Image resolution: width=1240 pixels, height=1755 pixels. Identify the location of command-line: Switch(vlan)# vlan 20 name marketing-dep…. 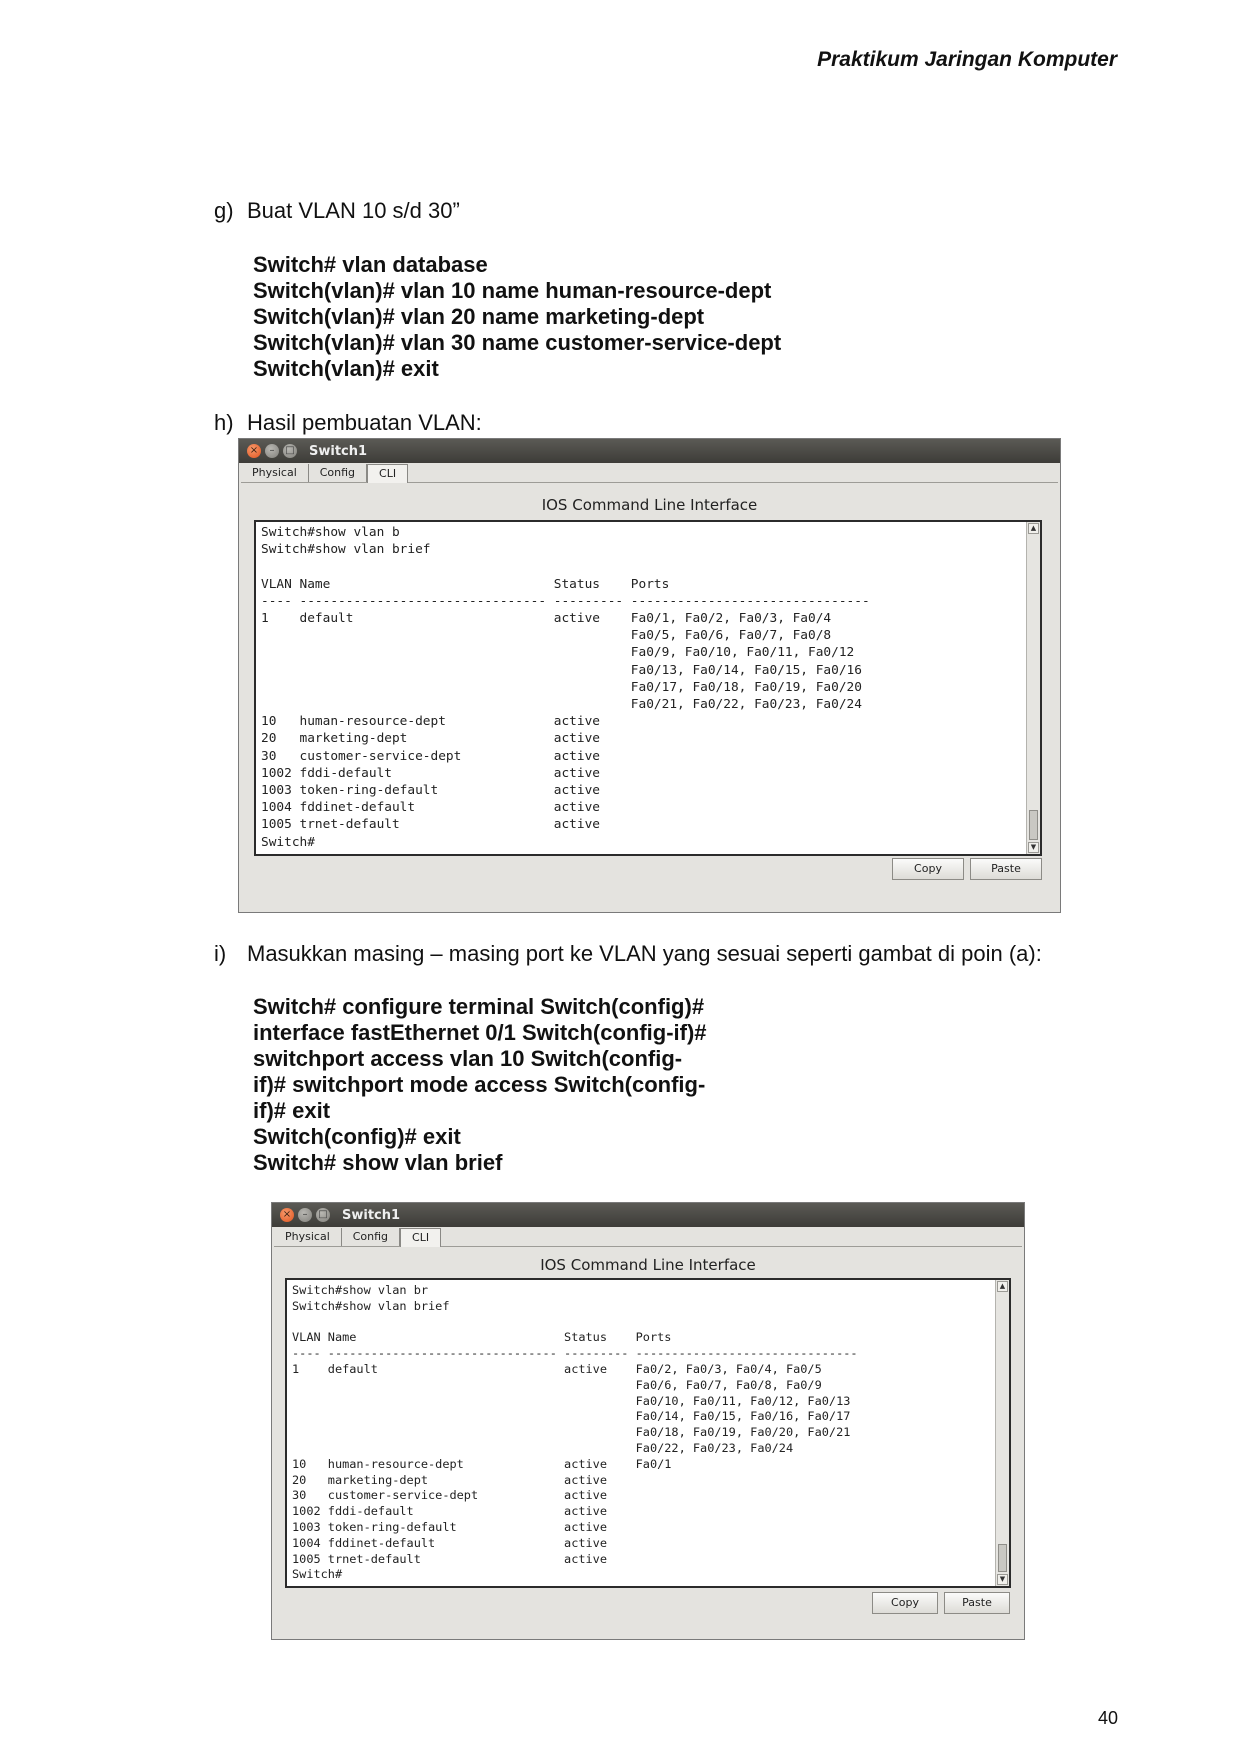
(479, 316).